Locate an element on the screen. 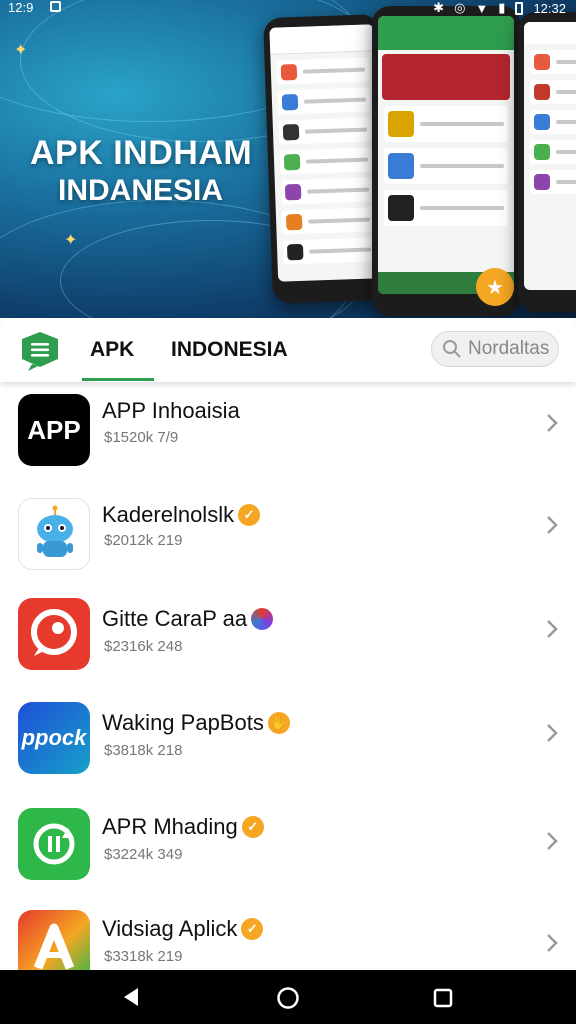 This screenshot has height=1024, width=576. robot-app-icon is located at coordinates (54, 534).